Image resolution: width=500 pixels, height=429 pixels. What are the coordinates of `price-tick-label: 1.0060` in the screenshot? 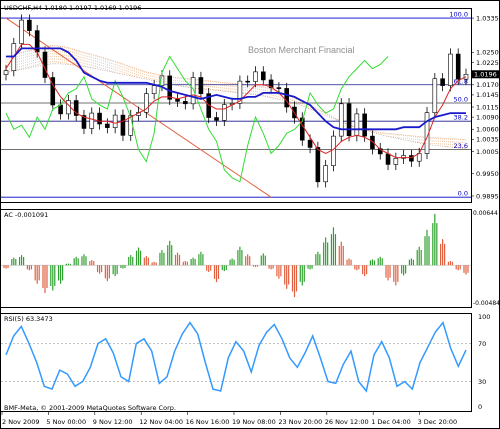 It's located at (487, 130).